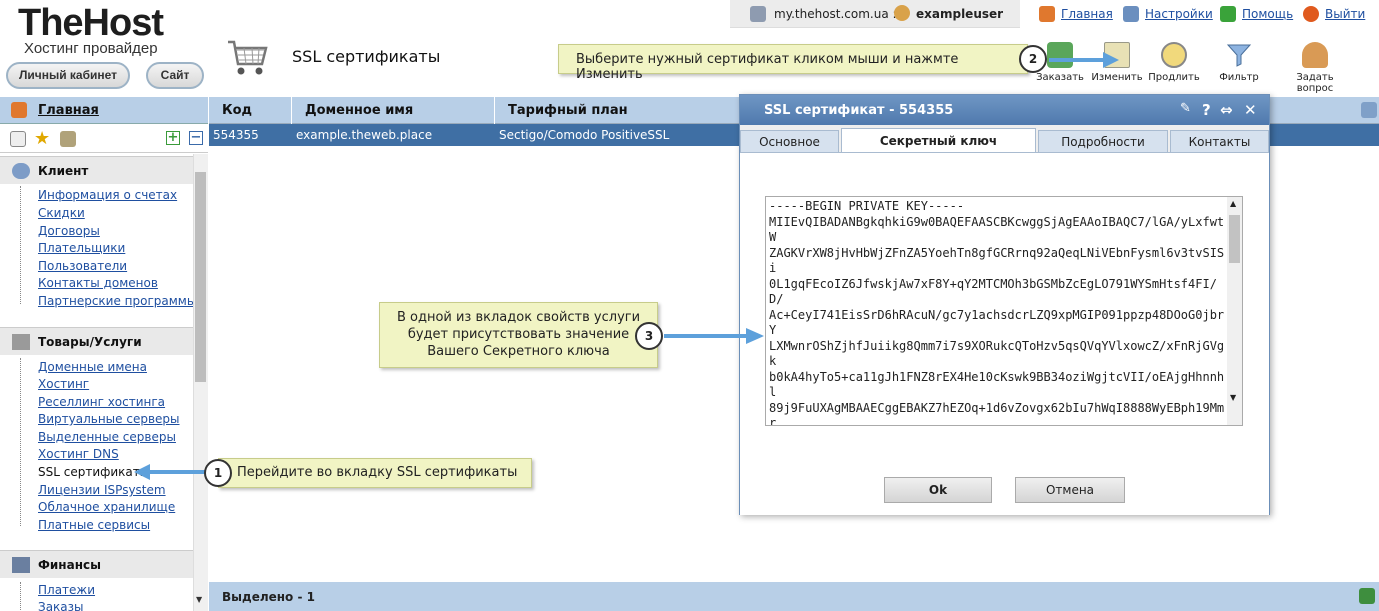 Image resolution: width=1379 pixels, height=611 pixels. I want to click on step-2-badge: 2, so click(1033, 59).